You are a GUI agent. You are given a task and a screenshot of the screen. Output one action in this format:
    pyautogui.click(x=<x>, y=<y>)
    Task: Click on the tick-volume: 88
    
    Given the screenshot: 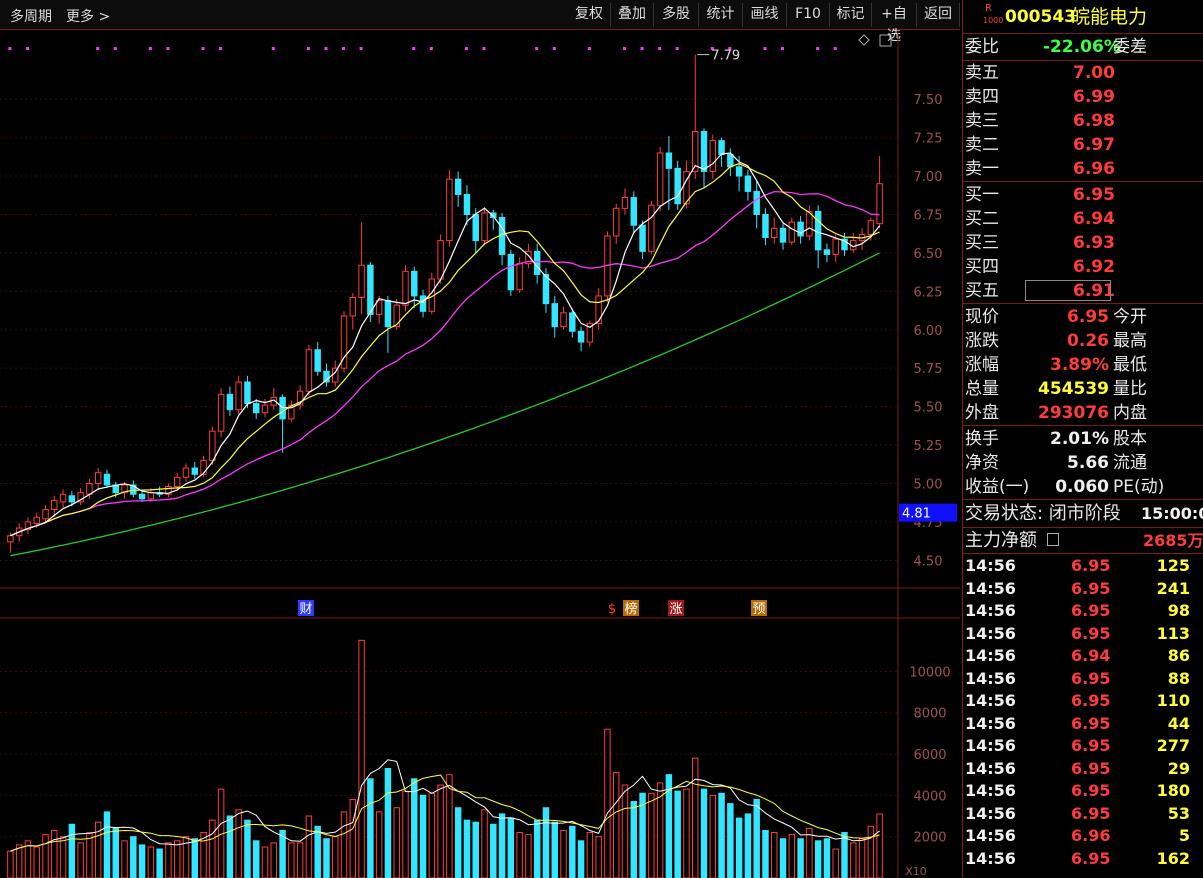 What is the action you would take?
    pyautogui.click(x=1178, y=678)
    